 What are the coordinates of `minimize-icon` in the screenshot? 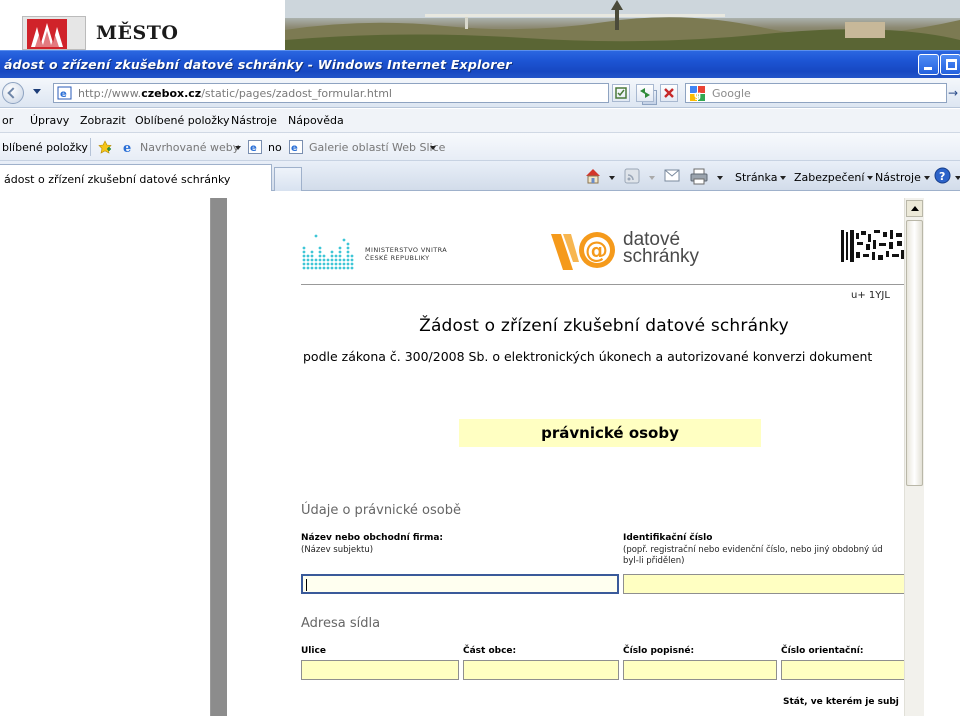 It's located at (928, 68).